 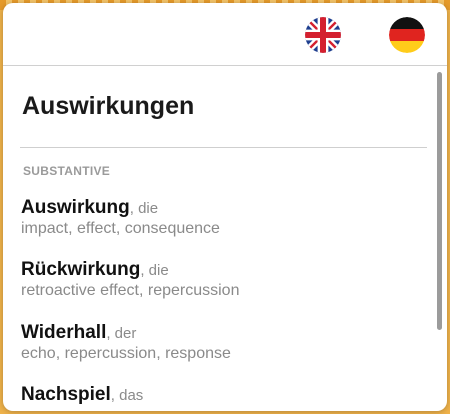 What do you see at coordinates (81, 269) in the screenshot?
I see `entry-word: Rückwirkung` at bounding box center [81, 269].